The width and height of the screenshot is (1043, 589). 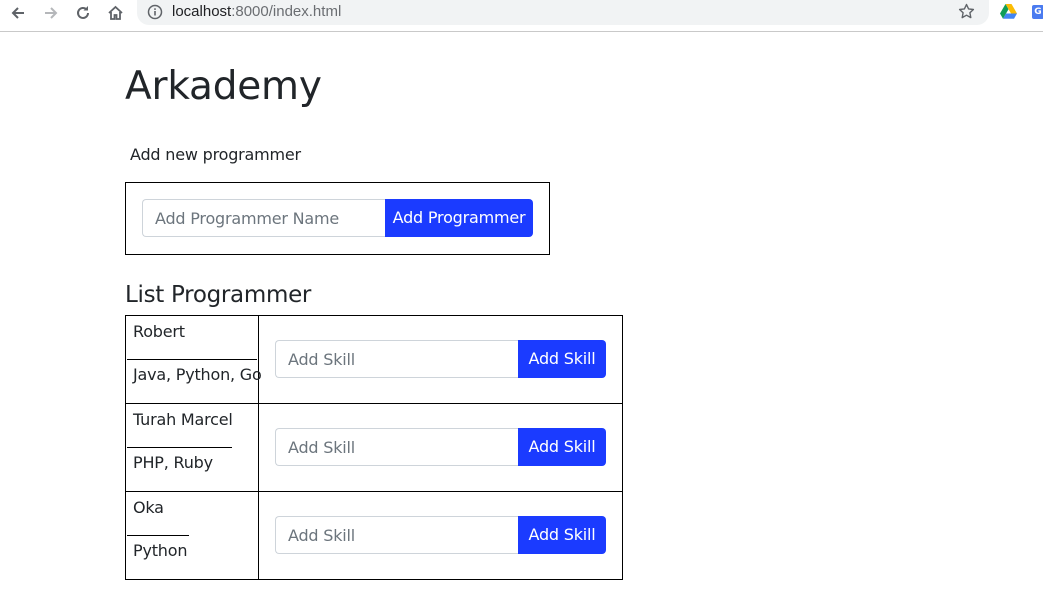 What do you see at coordinates (223, 86) in the screenshot?
I see `page-title: Arkademy` at bounding box center [223, 86].